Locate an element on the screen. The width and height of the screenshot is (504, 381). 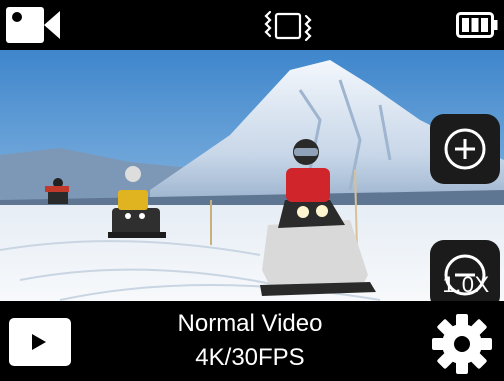
plus-circle-icon is located at coordinates (465, 149).